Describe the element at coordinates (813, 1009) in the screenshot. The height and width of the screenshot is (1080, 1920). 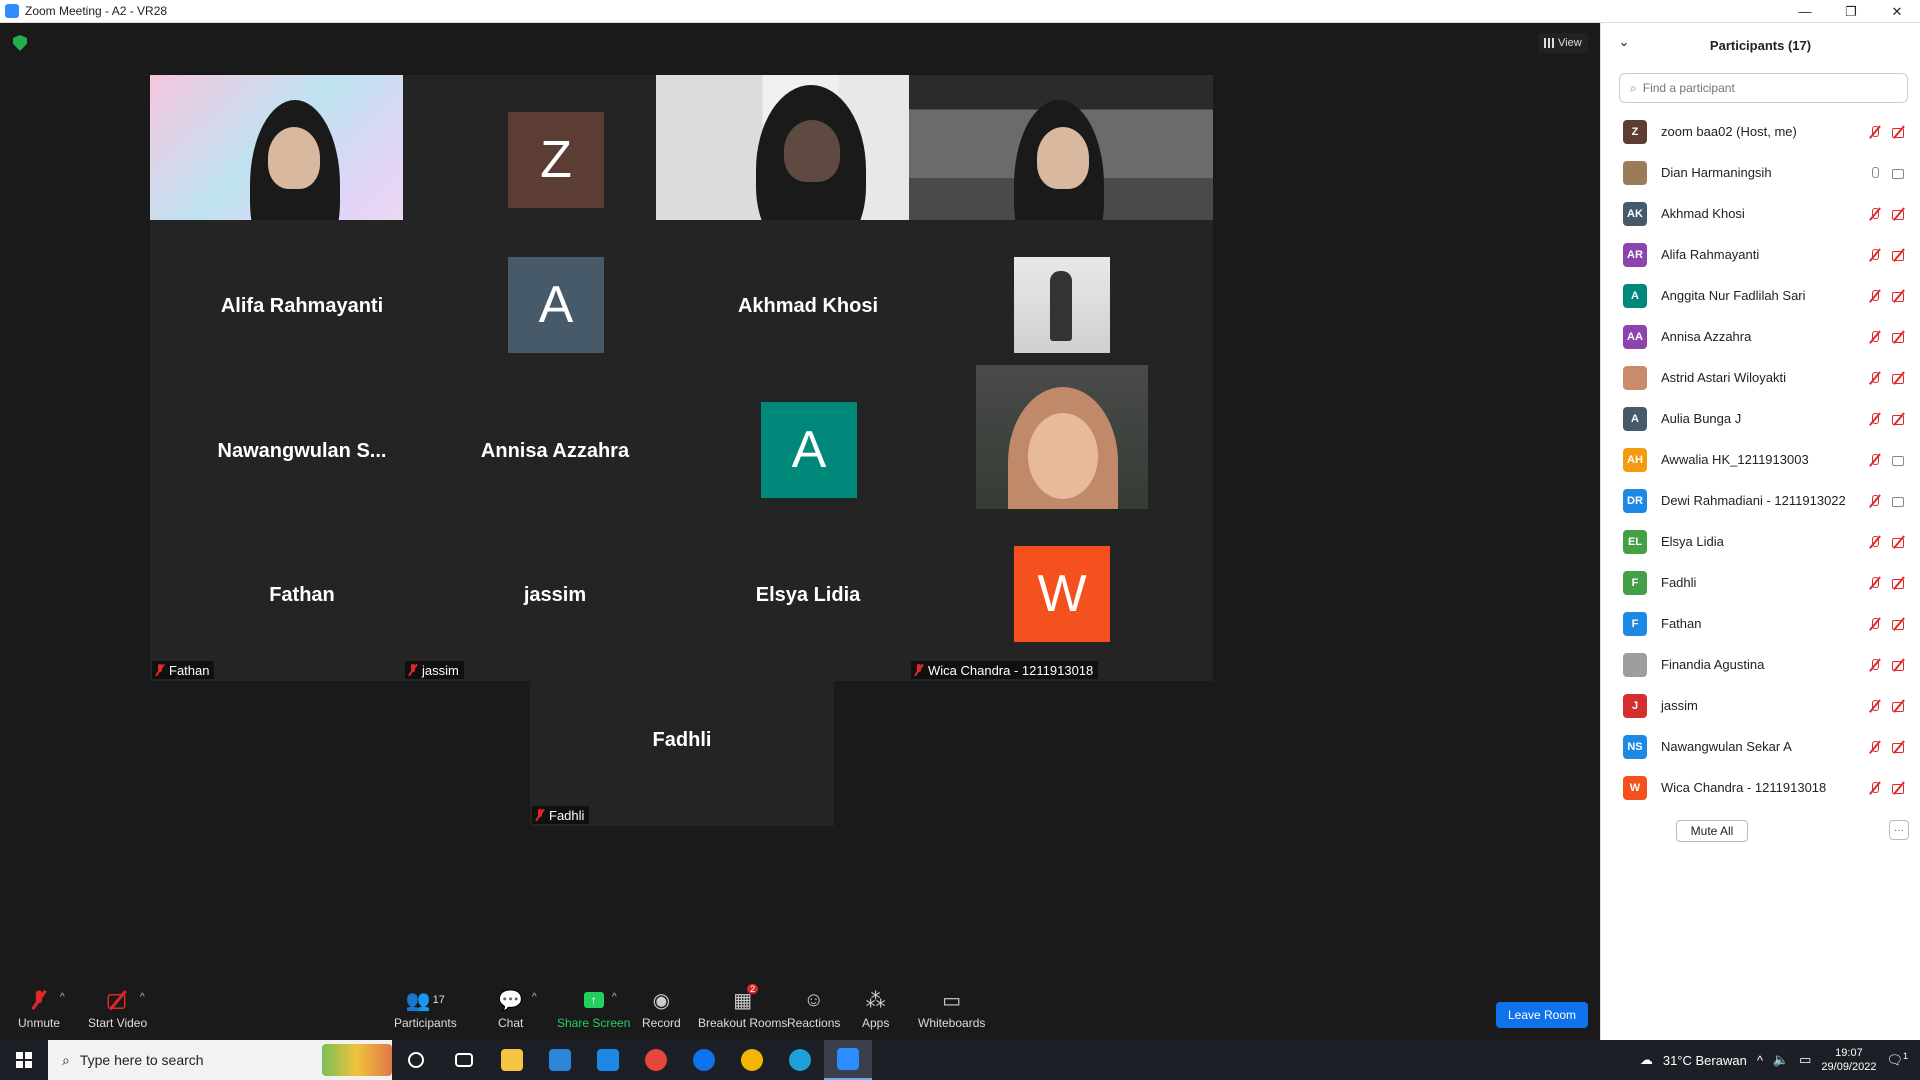
I see `reactions-button: ☺ Reactions` at that location.